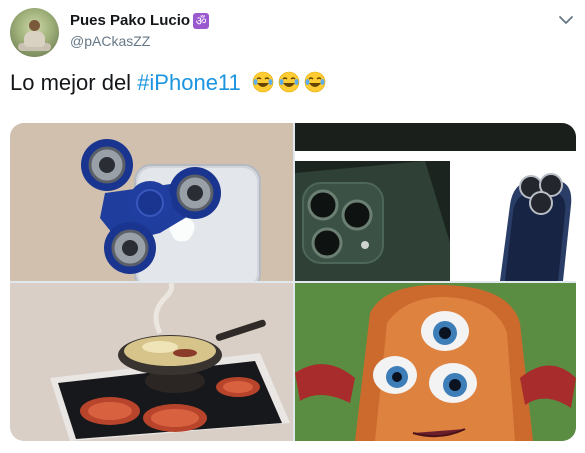 The width and height of the screenshot is (585, 453). Describe the element at coordinates (34, 25) in the screenshot. I see `avatar-figure-head` at that location.